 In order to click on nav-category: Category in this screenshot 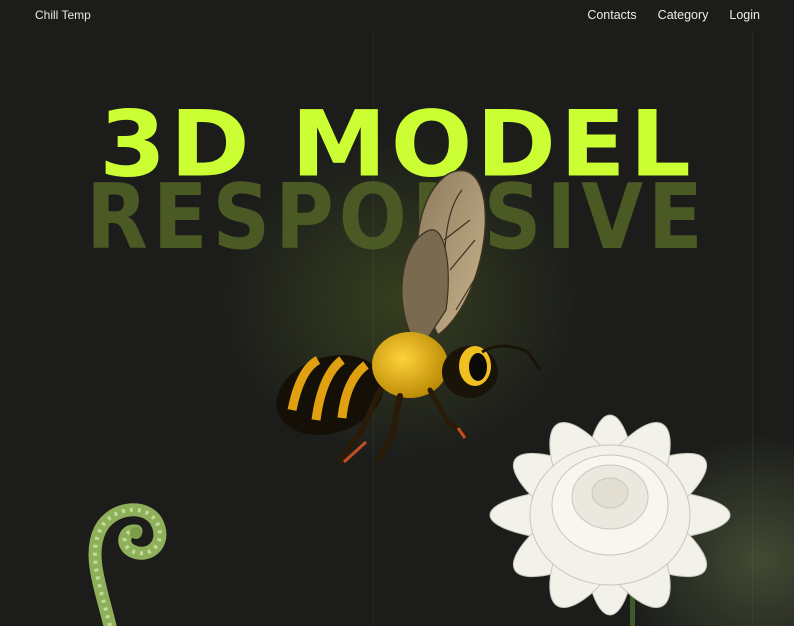, I will do `click(683, 15)`.